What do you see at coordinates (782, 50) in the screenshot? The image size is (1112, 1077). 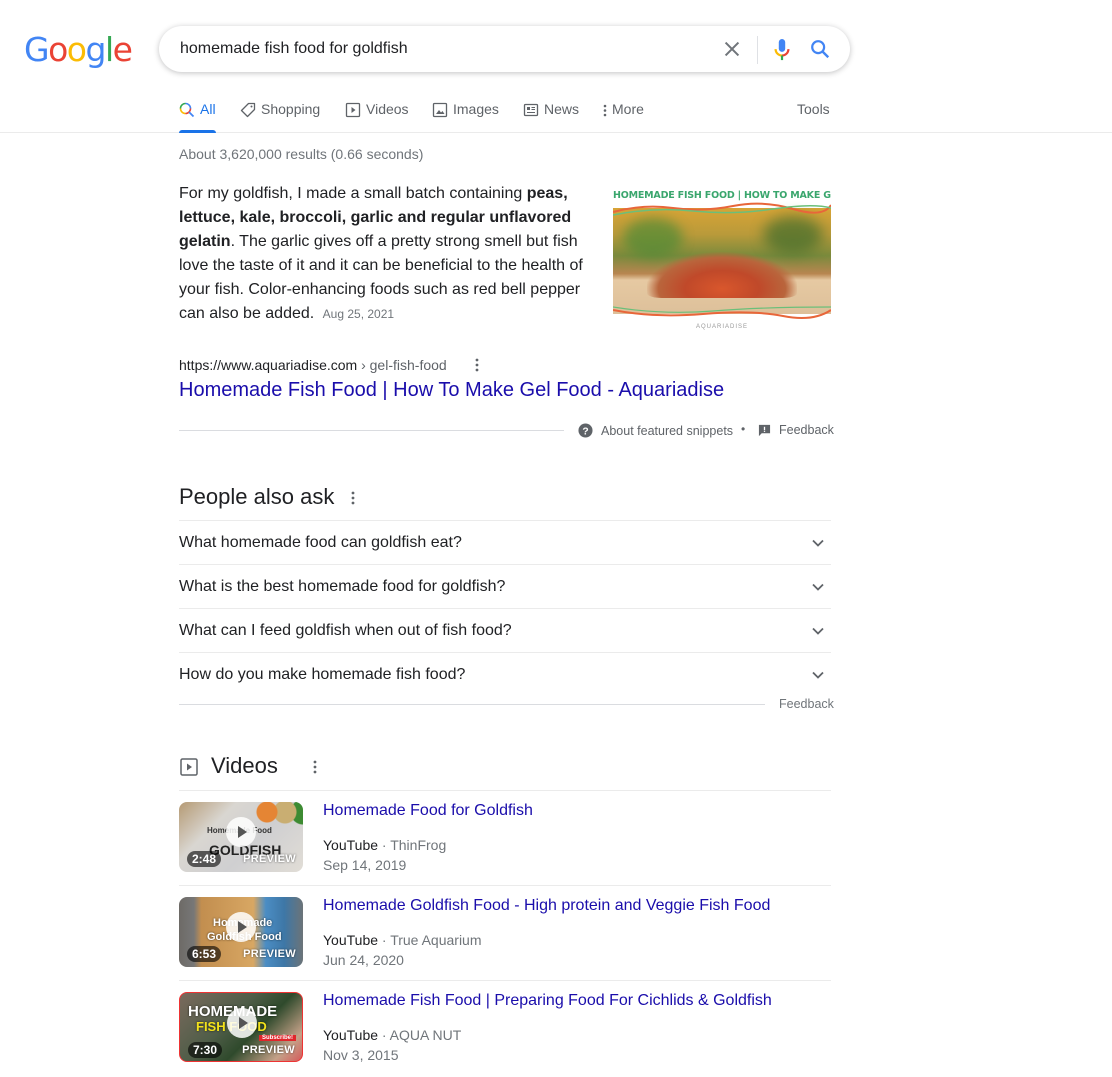 I see `microphone-icon` at bounding box center [782, 50].